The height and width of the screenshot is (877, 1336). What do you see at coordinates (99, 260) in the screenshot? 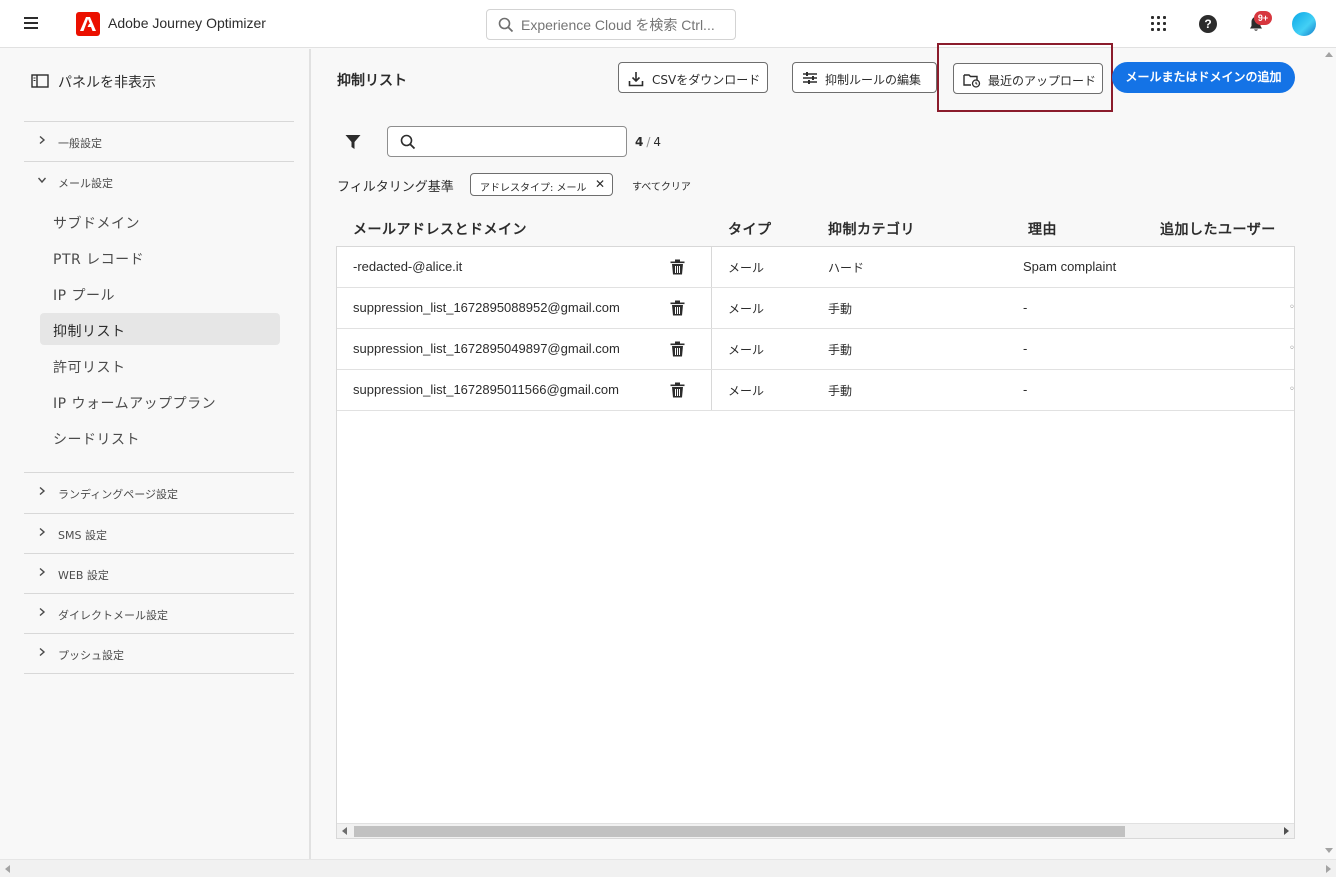
I see `sidebar-item-label: PTR レコード` at bounding box center [99, 260].